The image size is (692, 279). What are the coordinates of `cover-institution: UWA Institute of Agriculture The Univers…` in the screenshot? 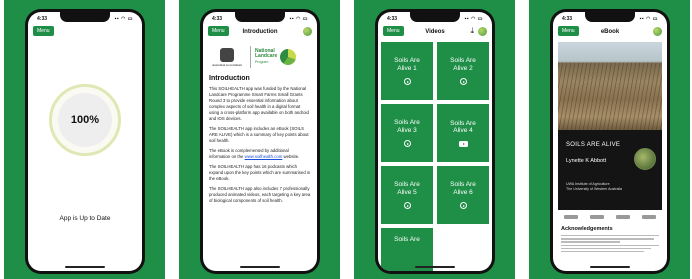 It's located at (594, 187).